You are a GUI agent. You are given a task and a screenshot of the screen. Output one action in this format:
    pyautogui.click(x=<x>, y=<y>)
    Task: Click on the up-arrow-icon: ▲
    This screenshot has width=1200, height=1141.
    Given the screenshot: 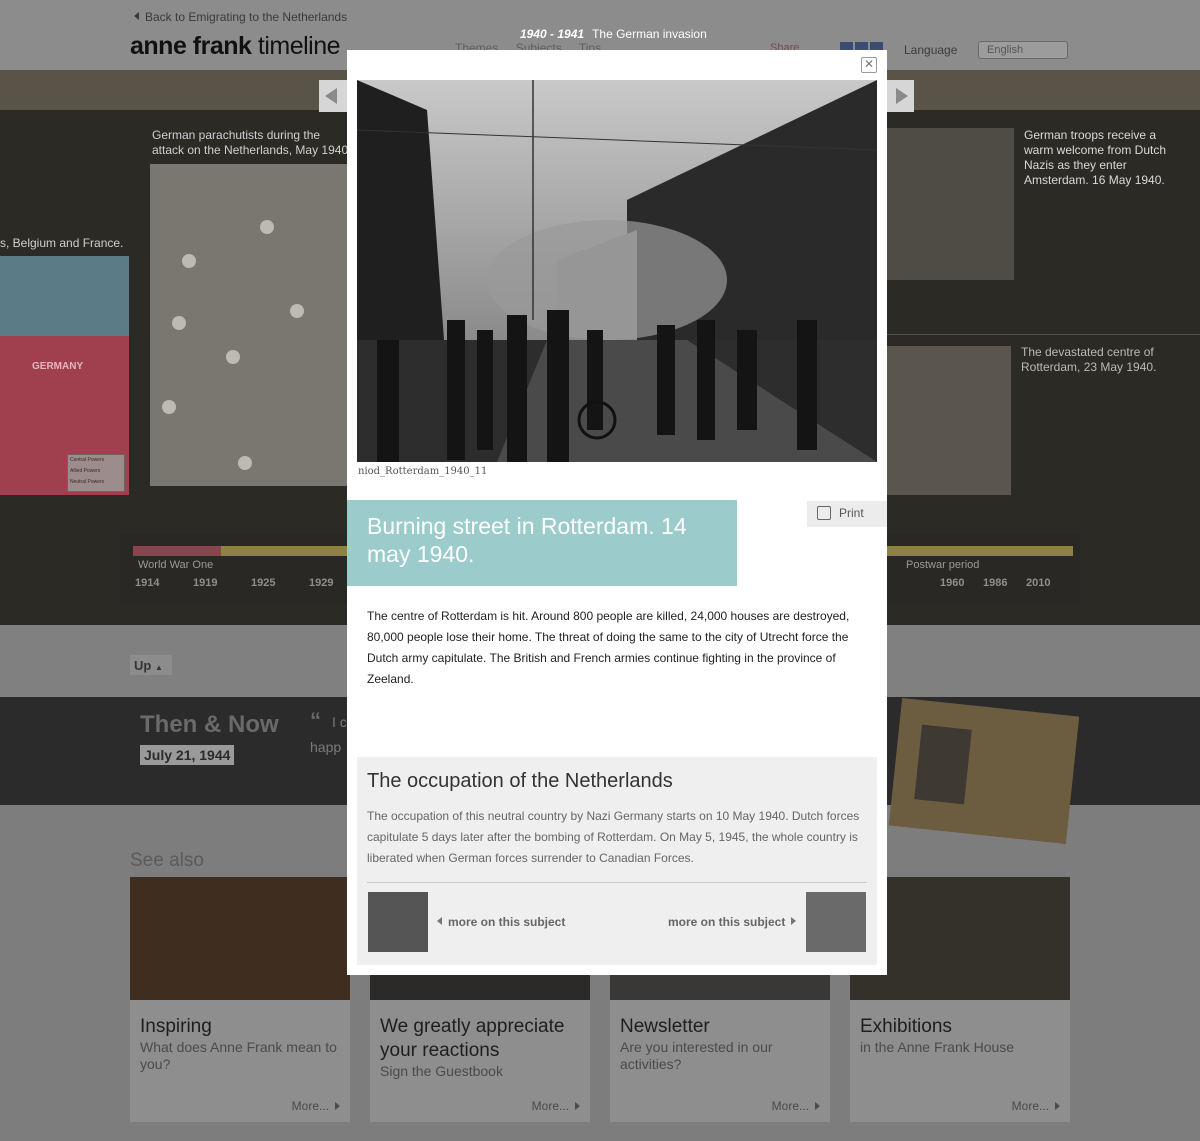 What is the action you would take?
    pyautogui.click(x=158, y=667)
    